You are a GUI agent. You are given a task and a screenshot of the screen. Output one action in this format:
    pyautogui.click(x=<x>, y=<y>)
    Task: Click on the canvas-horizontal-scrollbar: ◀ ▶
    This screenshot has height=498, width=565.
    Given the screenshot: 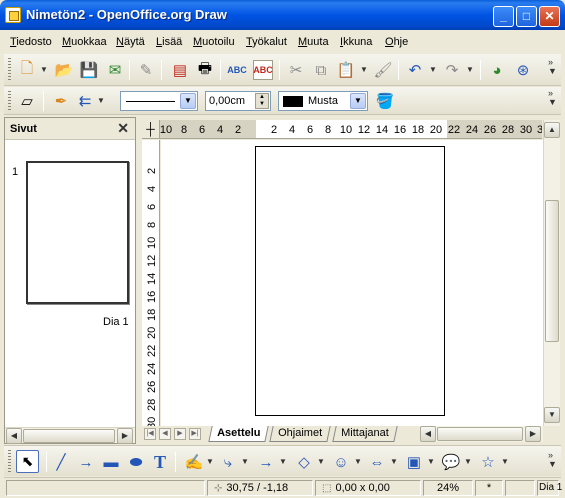 What is the action you would take?
    pyautogui.click(x=481, y=434)
    